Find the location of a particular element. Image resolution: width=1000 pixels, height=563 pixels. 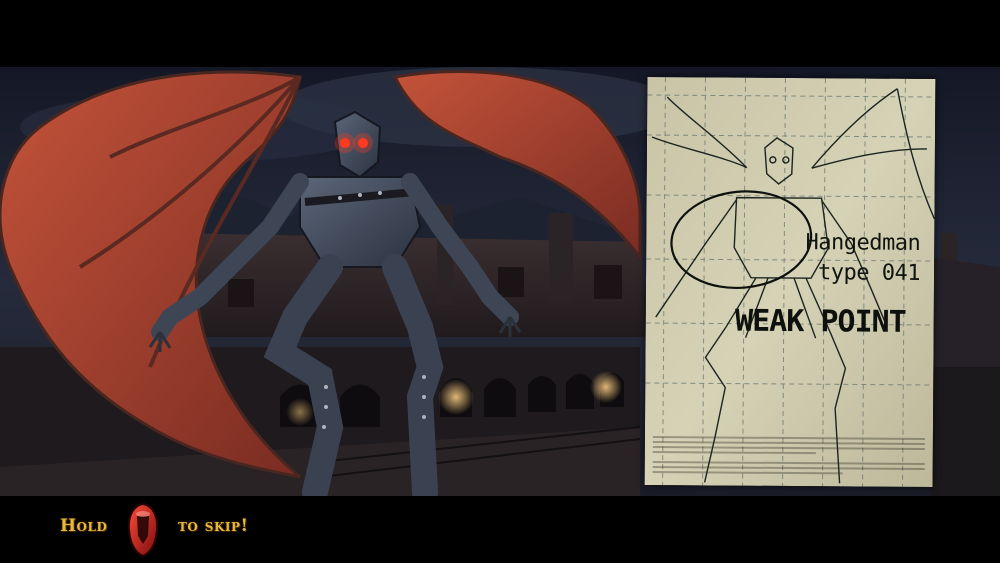

skip-prompt: Hold to skip! is located at coordinates (500, 529).